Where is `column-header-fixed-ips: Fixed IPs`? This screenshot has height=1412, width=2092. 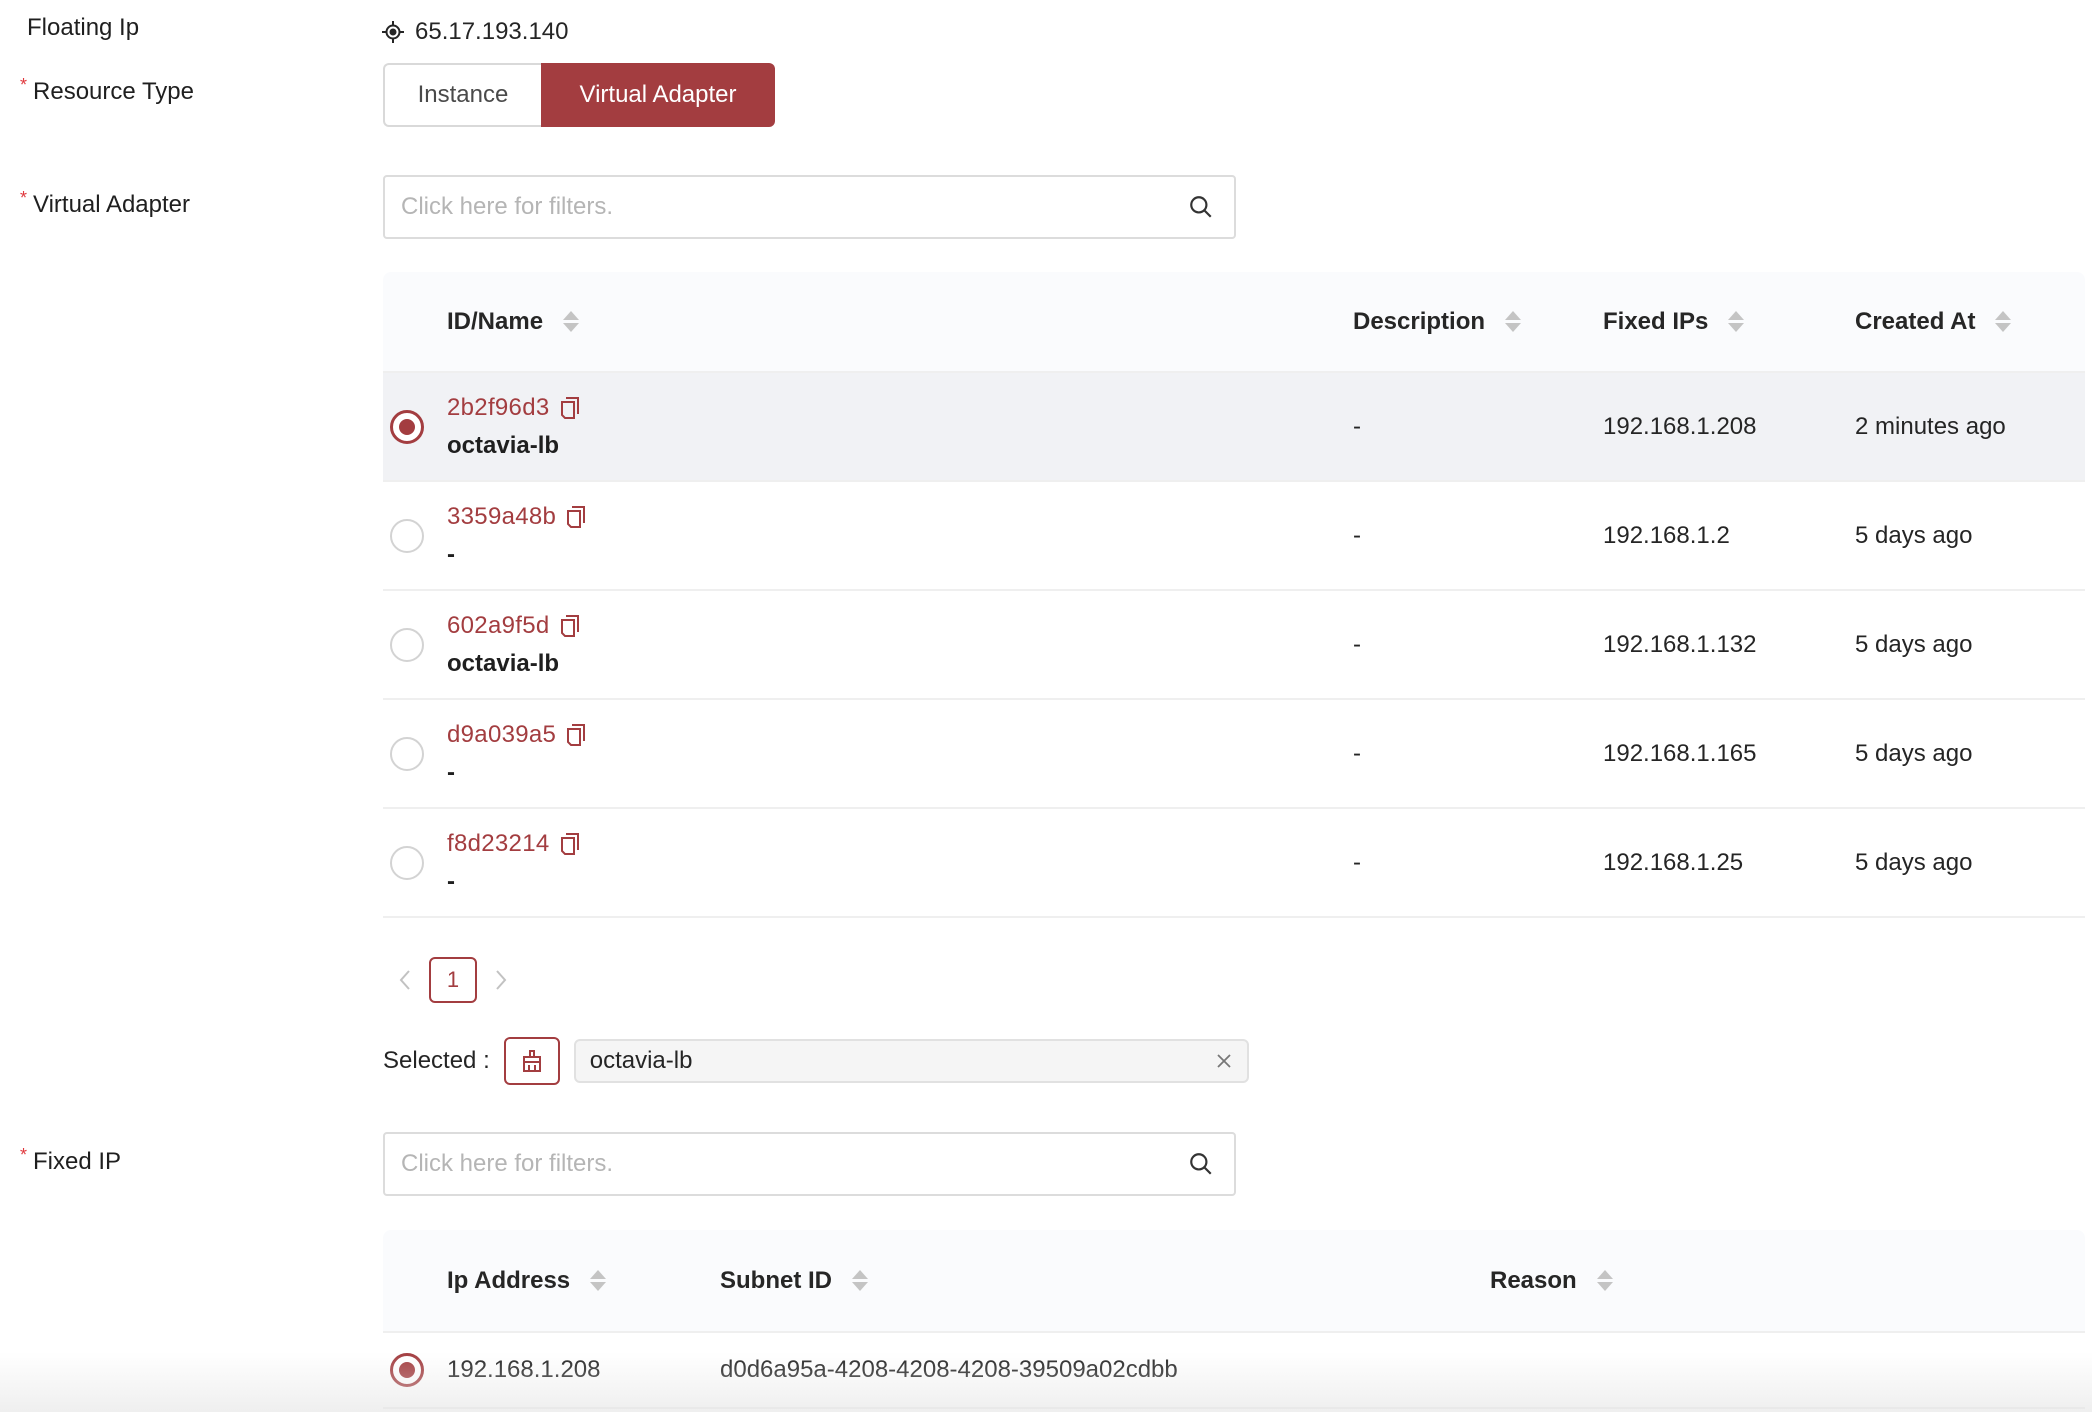 column-header-fixed-ips: Fixed IPs is located at coordinates (1674, 321).